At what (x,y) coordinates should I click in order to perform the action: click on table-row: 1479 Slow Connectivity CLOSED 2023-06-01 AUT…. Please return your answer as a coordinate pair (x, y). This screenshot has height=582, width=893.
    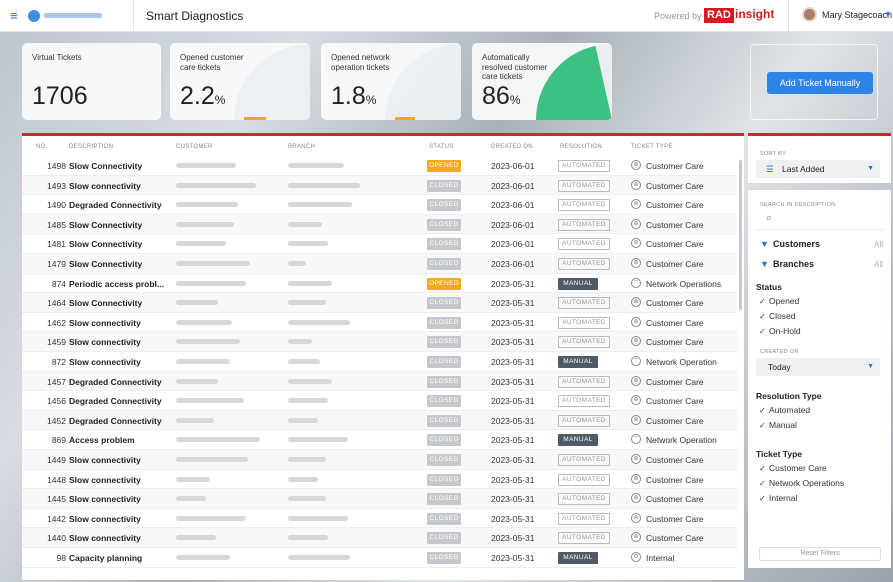
    Looking at the image, I should click on (379, 264).